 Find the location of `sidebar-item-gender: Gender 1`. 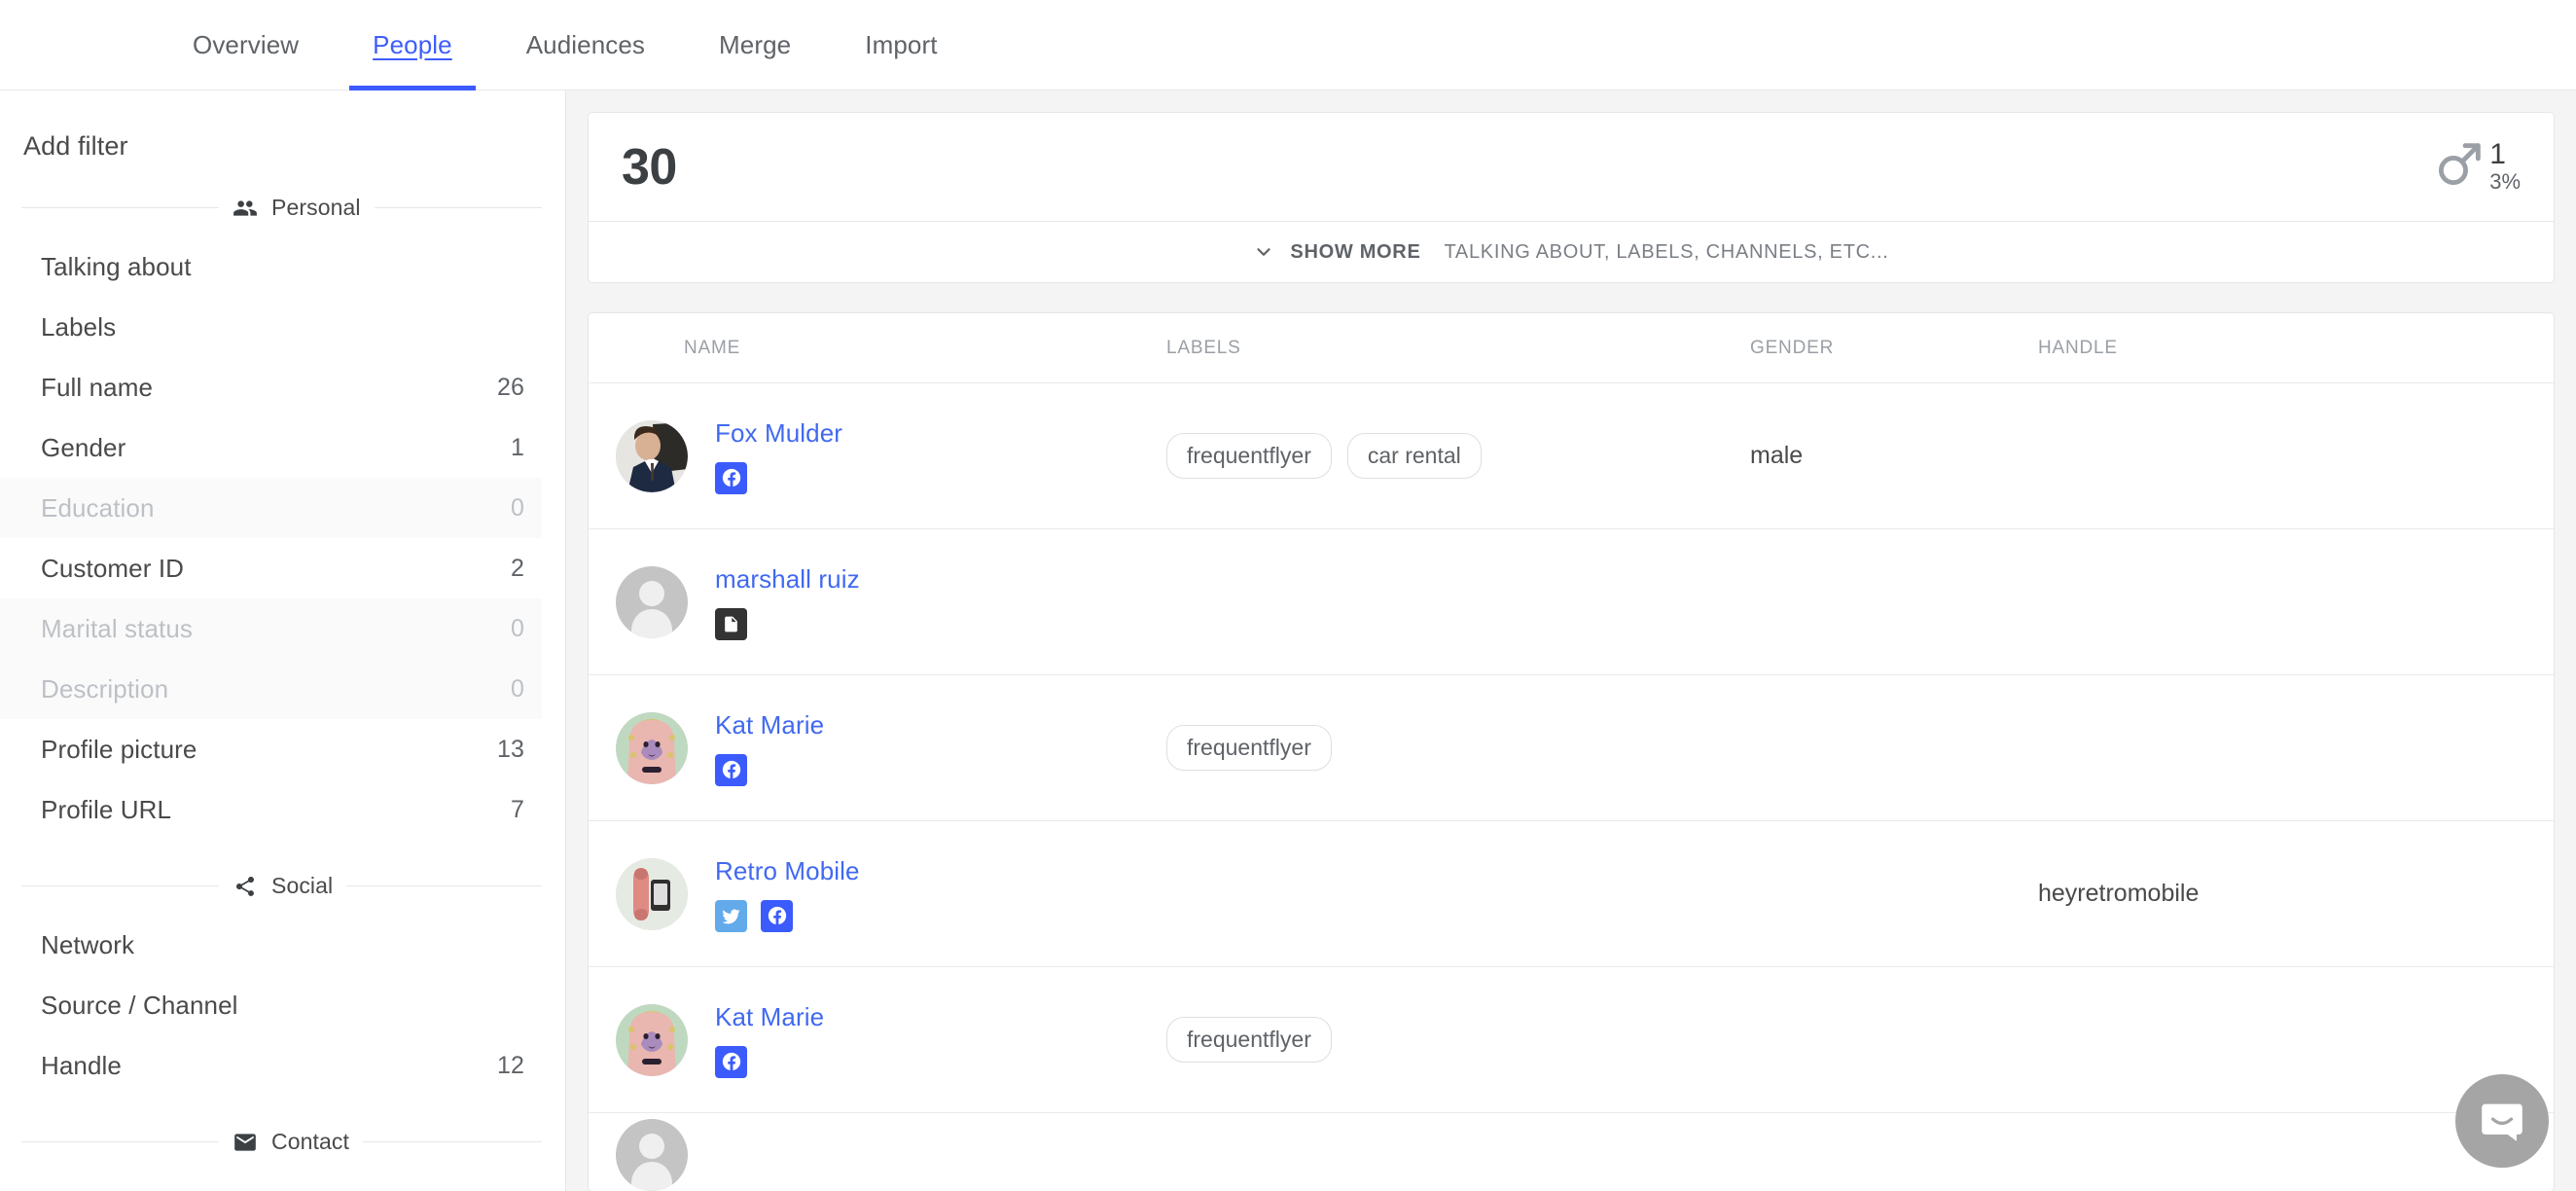

sidebar-item-gender: Gender 1 is located at coordinates (271, 447).